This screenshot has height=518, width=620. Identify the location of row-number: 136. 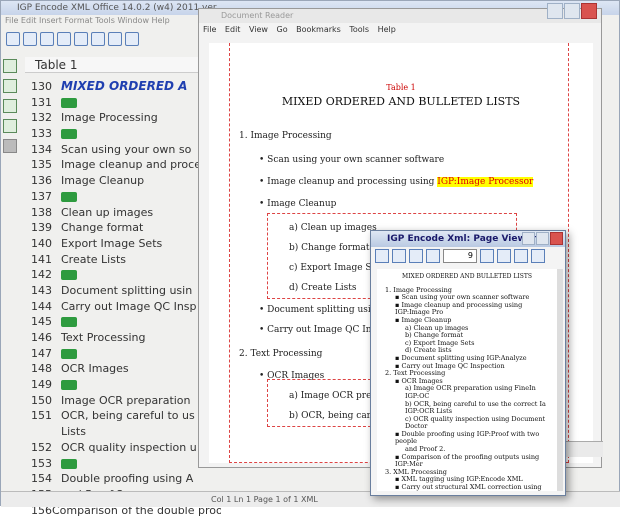
(41, 181).